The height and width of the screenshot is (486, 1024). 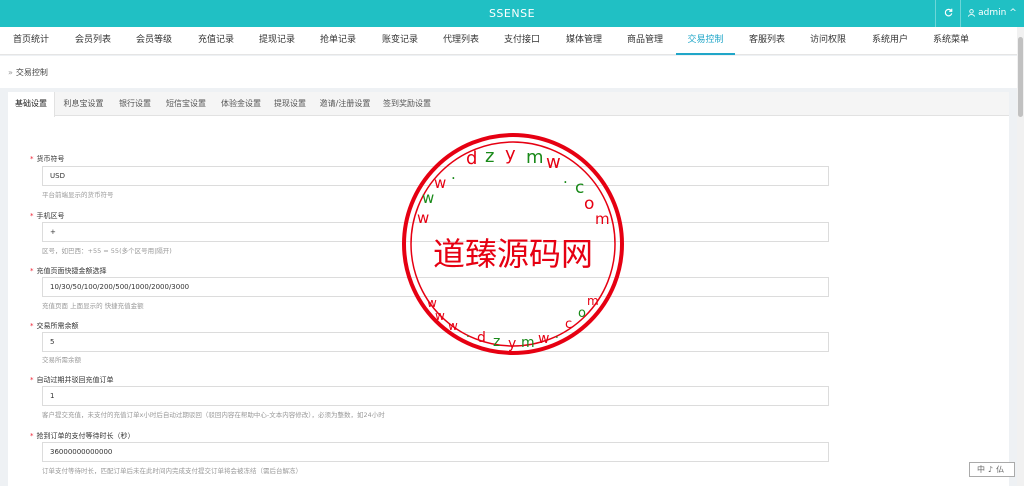 What do you see at coordinates (290, 104) in the screenshot?
I see `tab-withdraw-settings: 提现设置` at bounding box center [290, 104].